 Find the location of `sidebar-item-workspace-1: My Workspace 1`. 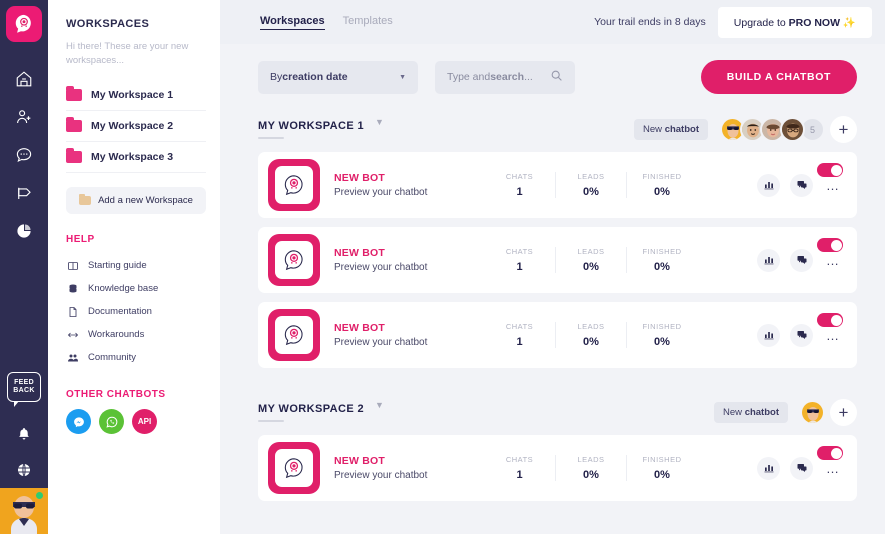

sidebar-item-workspace-1: My Workspace 1 is located at coordinates (136, 95).